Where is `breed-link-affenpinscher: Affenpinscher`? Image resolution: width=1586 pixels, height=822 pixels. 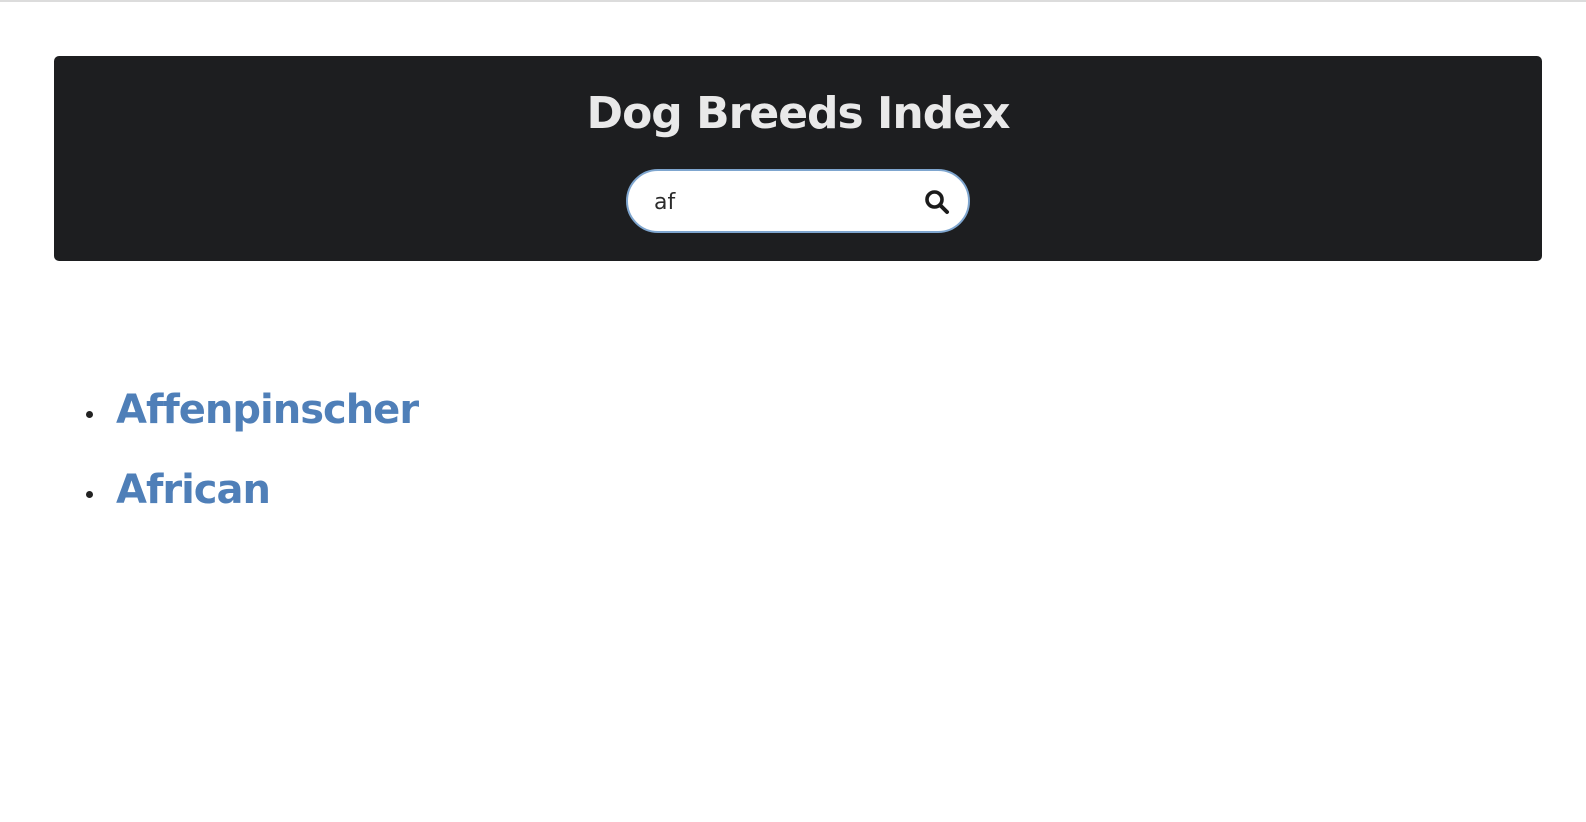 breed-link-affenpinscher: Affenpinscher is located at coordinates (267, 410).